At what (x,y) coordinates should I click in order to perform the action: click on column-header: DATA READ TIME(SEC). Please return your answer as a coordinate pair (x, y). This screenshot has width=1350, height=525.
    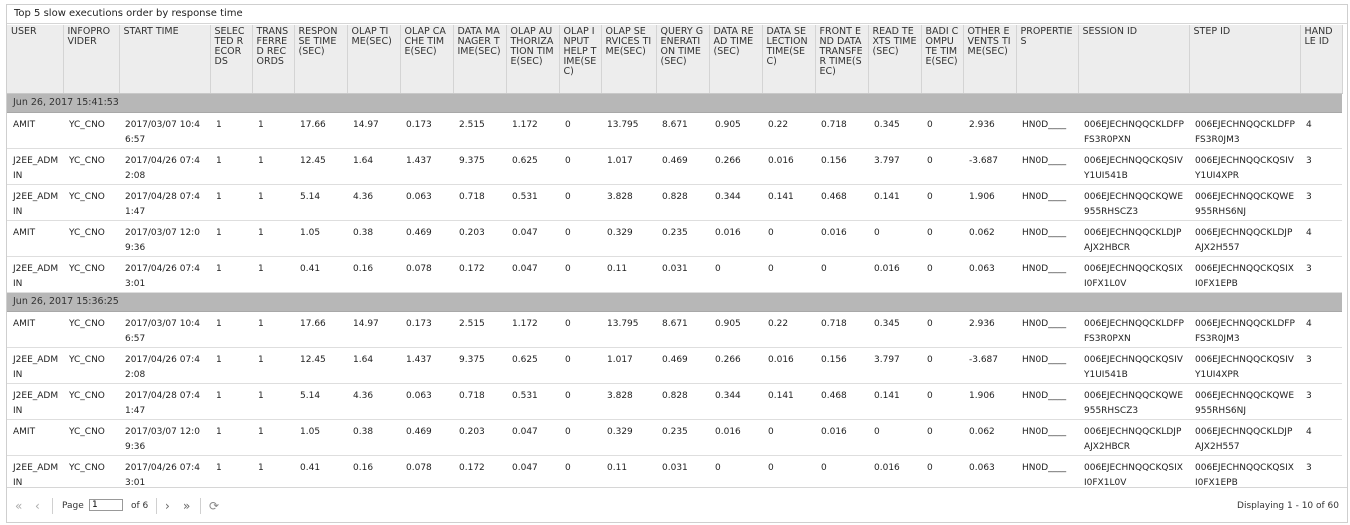
    Looking at the image, I should click on (736, 59).